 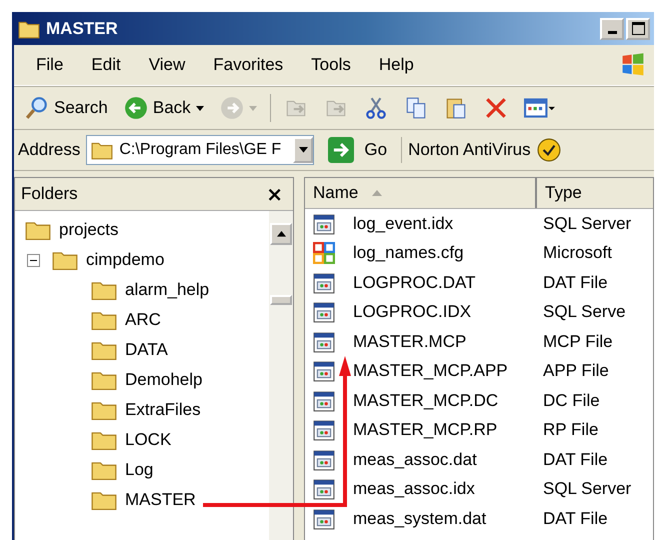 I want to click on dropdown-button, so click(x=303, y=150).